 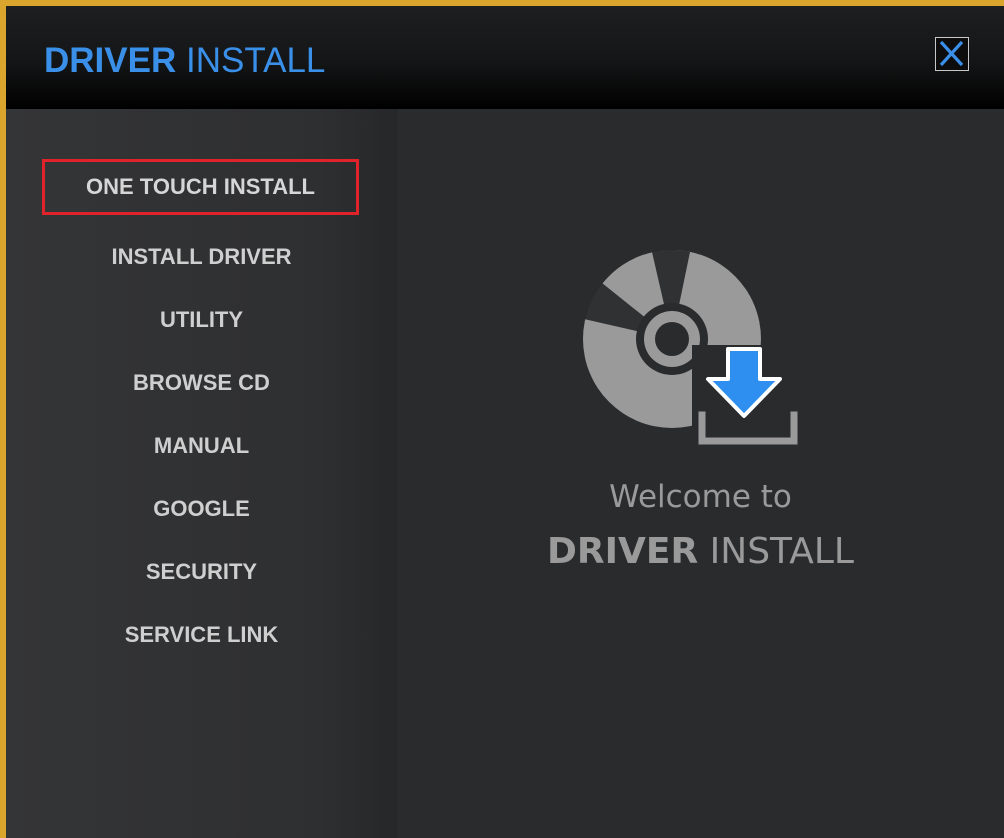 I want to click on app-title-light: INSTALL, so click(x=255, y=60).